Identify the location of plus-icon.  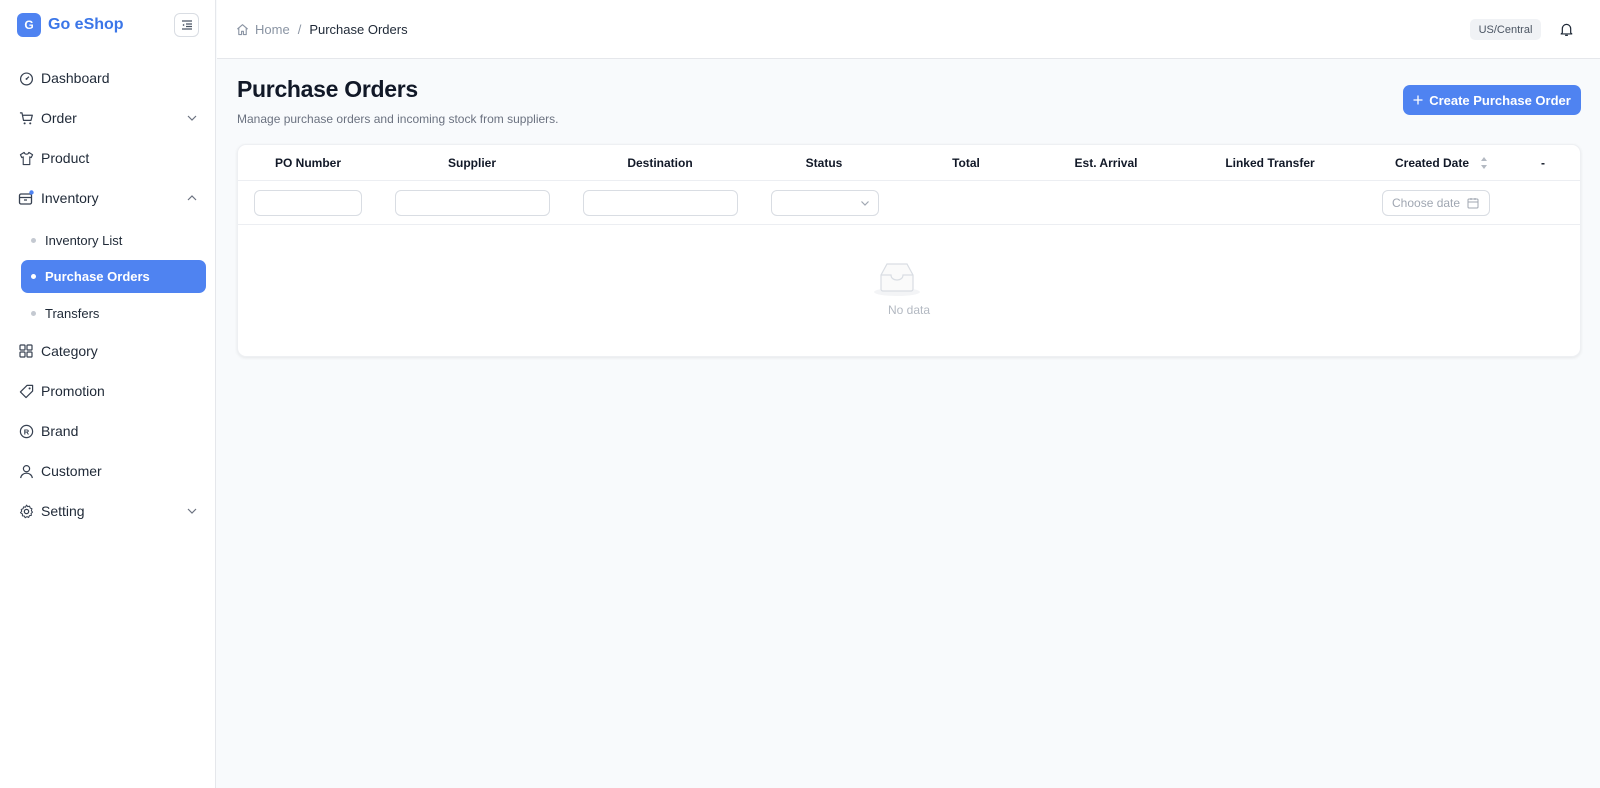
(1418, 100).